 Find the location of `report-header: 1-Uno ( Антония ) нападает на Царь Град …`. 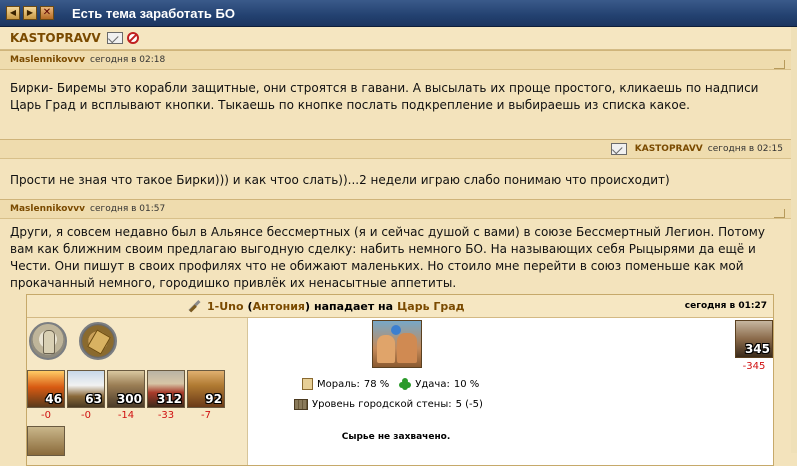

report-header: 1-Uno ( Антония ) нападает на Царь Град … is located at coordinates (400, 306).